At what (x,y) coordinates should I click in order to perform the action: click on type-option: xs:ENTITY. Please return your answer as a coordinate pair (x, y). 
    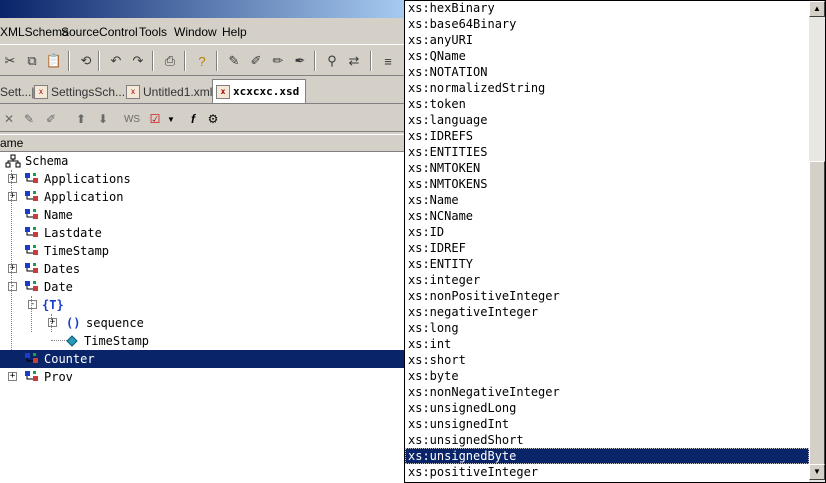
    Looking at the image, I should click on (607, 264).